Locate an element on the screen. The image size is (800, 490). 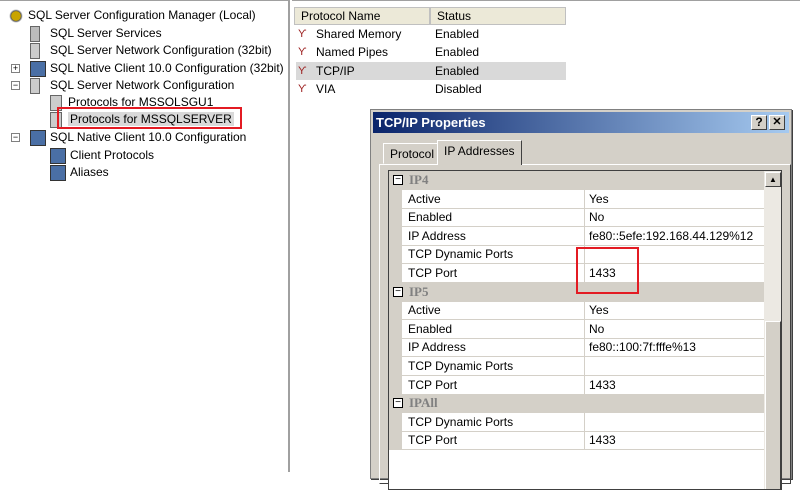
dialog-title-bar: TCP/IP Properties ? ✕ is located at coordinates (581, 122).